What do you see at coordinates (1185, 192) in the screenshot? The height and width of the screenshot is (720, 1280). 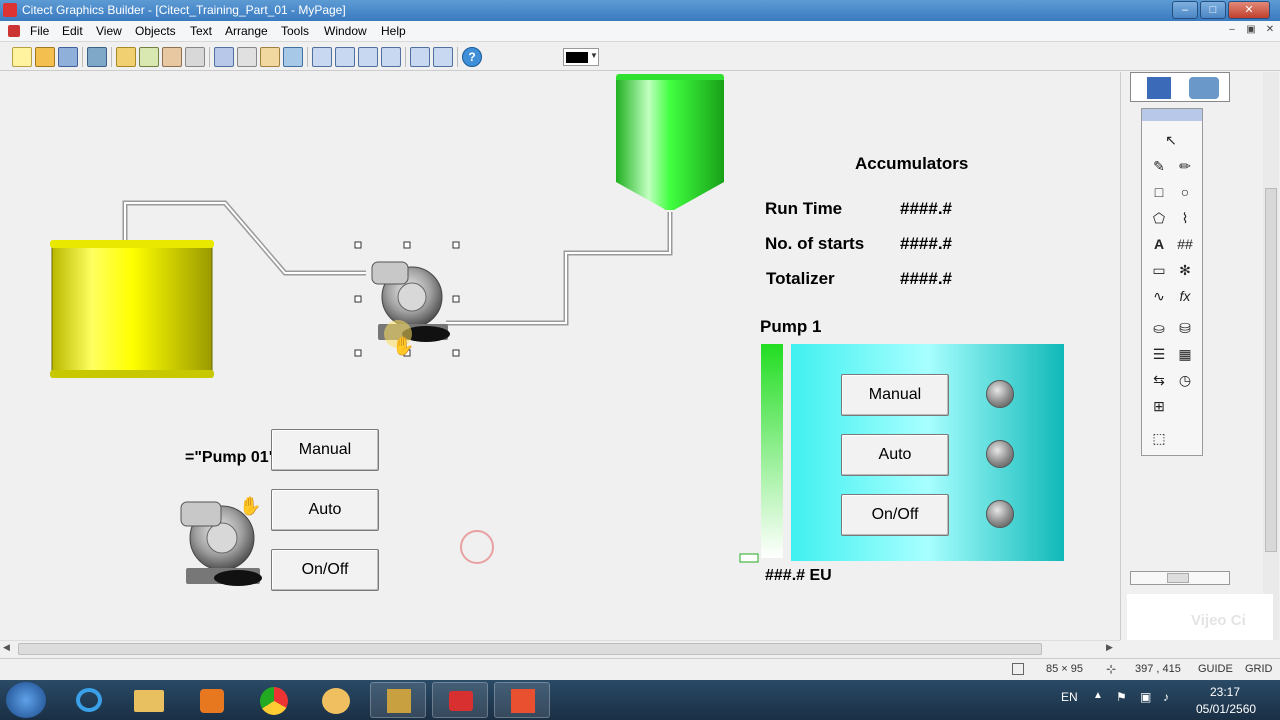 I see `ellipse-tool-icon: ○` at bounding box center [1185, 192].